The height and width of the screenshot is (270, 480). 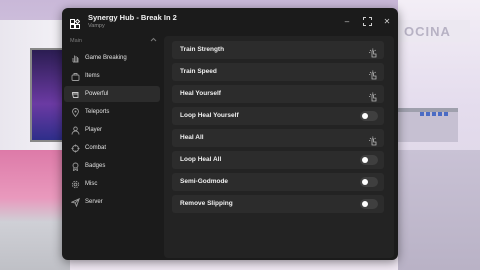 I want to click on row-label: Heal Yourself, so click(x=200, y=93).